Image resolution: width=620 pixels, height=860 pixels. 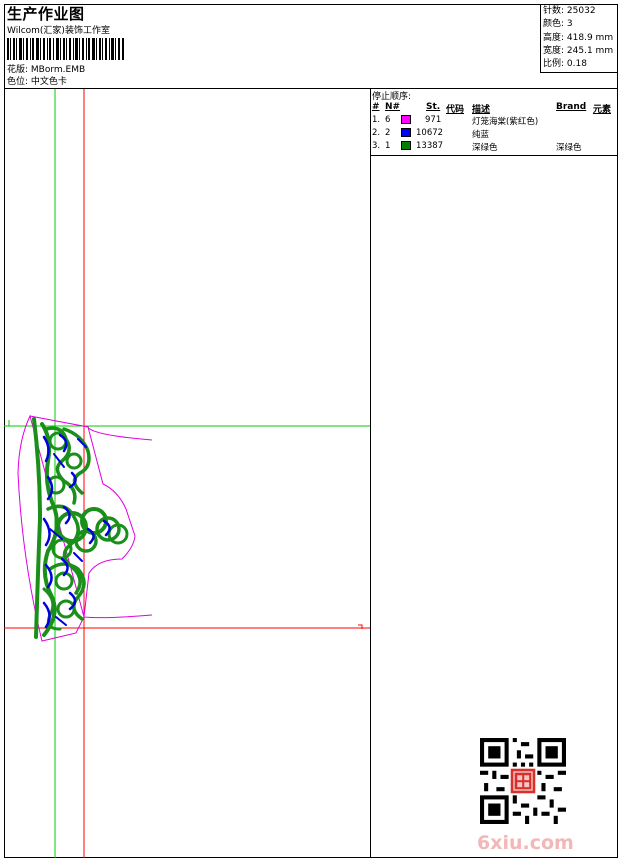 What do you see at coordinates (393, 107) in the screenshot?
I see `col-n: N#` at bounding box center [393, 107].